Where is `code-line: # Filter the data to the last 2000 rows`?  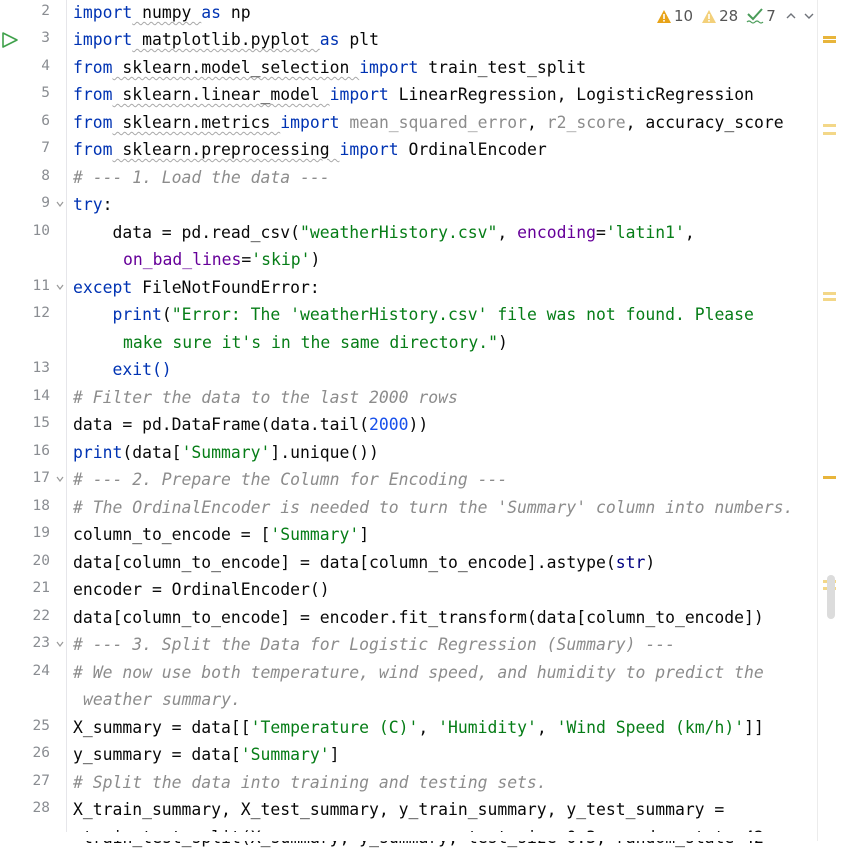
code-line: # Filter the data to the last 2000 rows is located at coordinates (265, 397).